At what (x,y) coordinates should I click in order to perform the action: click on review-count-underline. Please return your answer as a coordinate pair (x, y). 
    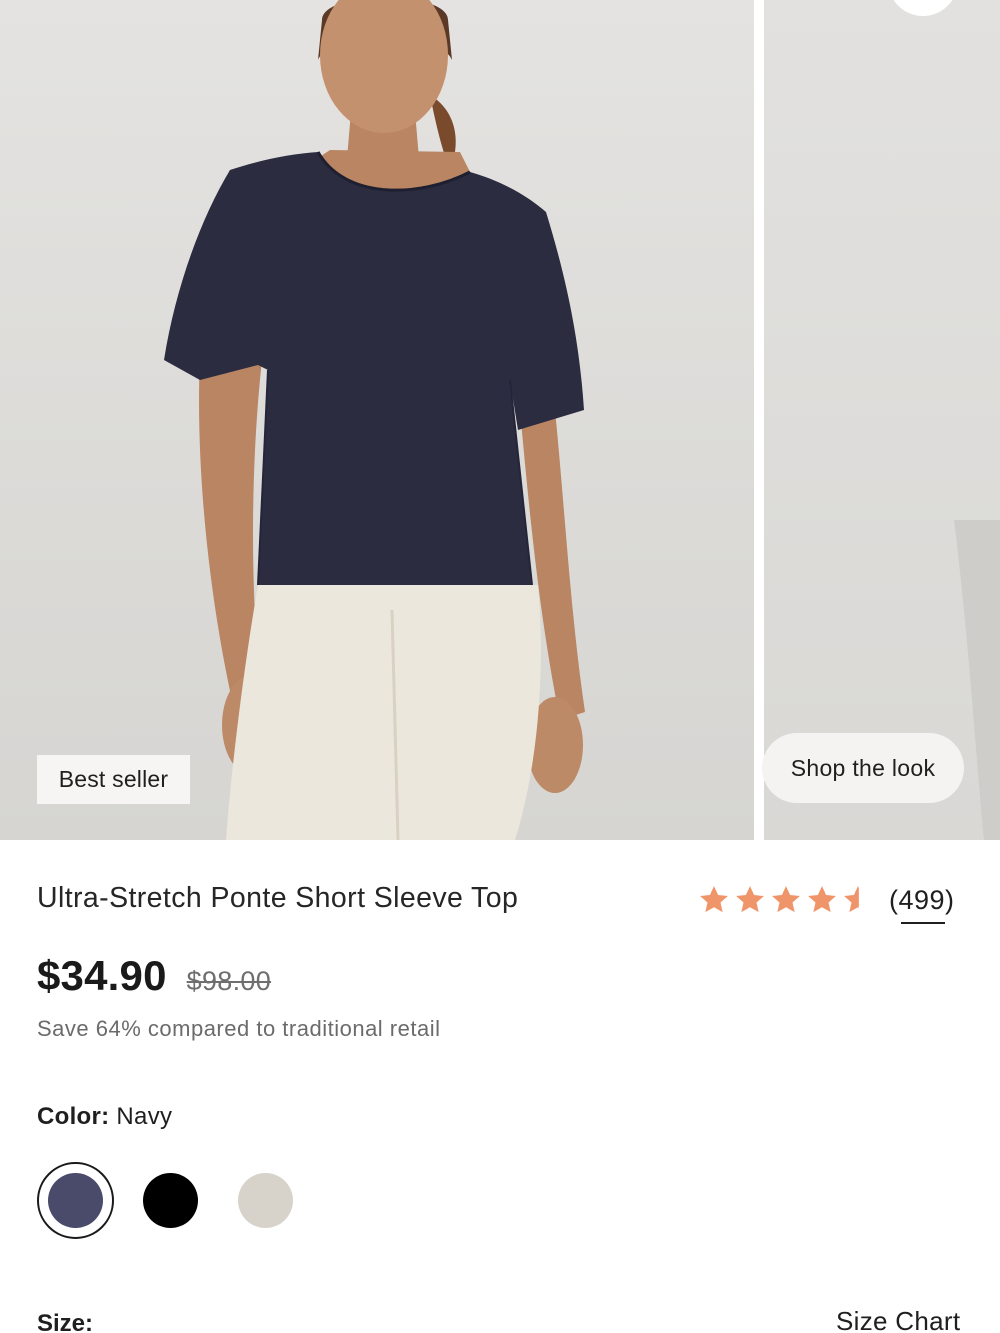
    Looking at the image, I should click on (923, 922).